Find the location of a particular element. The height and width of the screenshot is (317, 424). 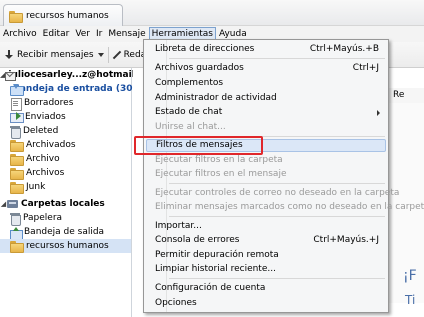

folder-drafts: Borradores is located at coordinates (65, 103).